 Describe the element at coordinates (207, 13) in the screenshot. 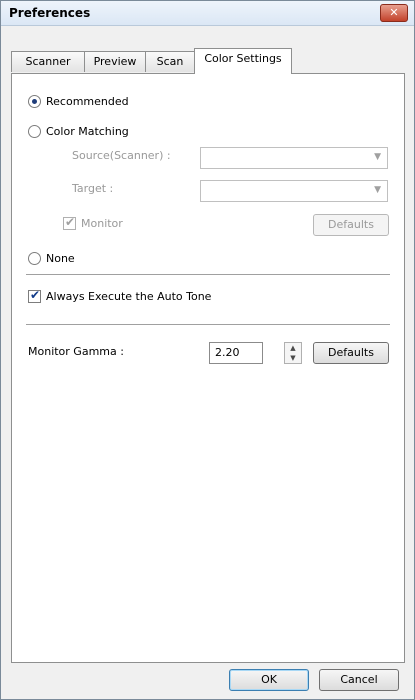

I see `title-bar: Preferences ✕` at that location.